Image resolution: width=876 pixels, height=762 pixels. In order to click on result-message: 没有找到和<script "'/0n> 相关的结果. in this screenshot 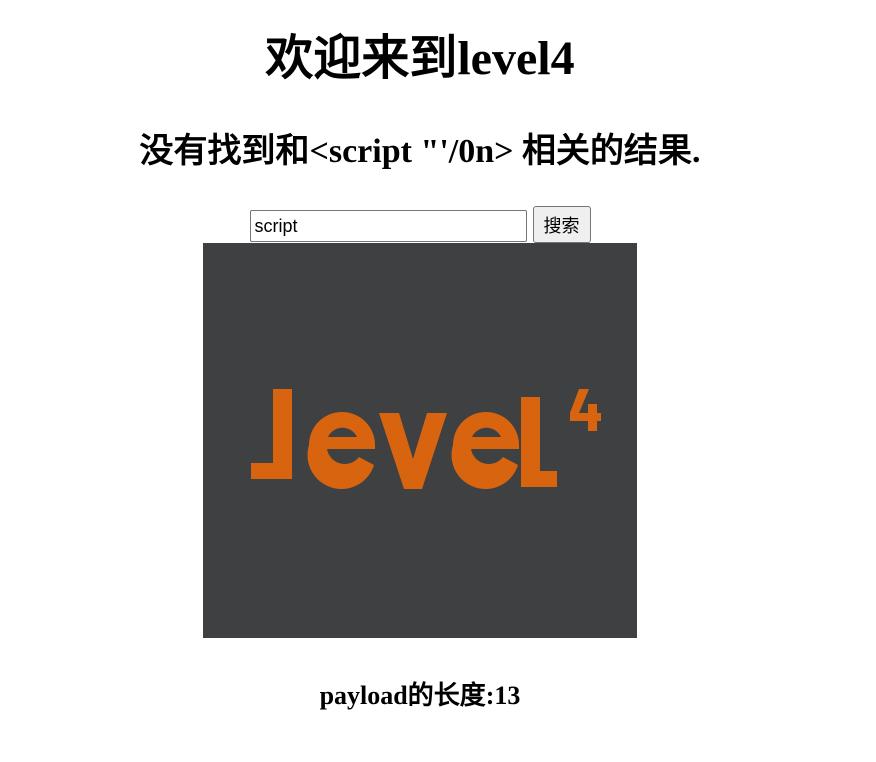, I will do `click(420, 151)`.